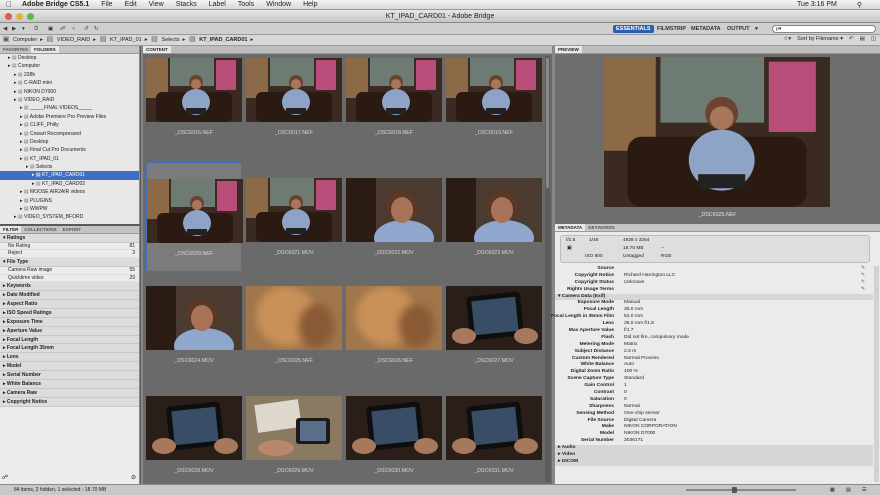  What do you see at coordinates (69, 184) in the screenshot?
I see `folder-item: ▸ ▤ KT_IPAD_CARD02` at bounding box center [69, 184].